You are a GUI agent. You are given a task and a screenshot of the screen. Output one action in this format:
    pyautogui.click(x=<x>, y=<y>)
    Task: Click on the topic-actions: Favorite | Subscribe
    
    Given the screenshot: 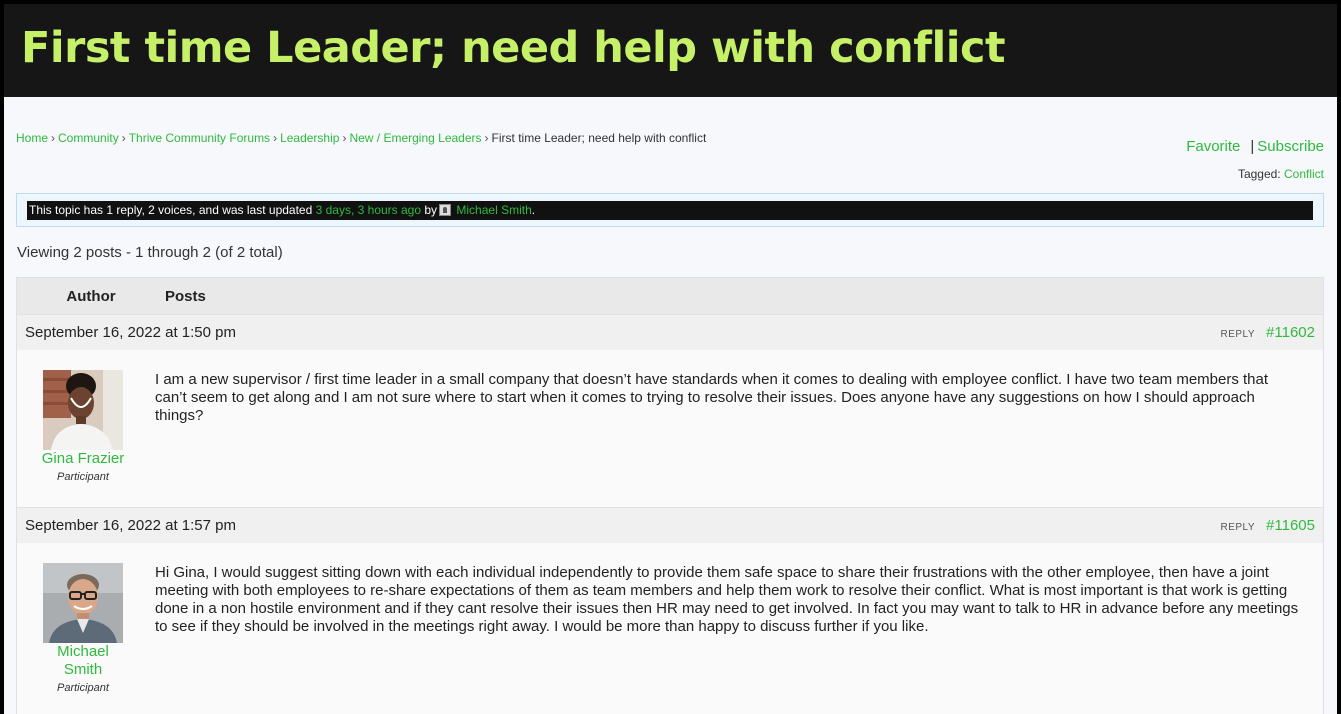 What is the action you would take?
    pyautogui.click(x=1255, y=146)
    